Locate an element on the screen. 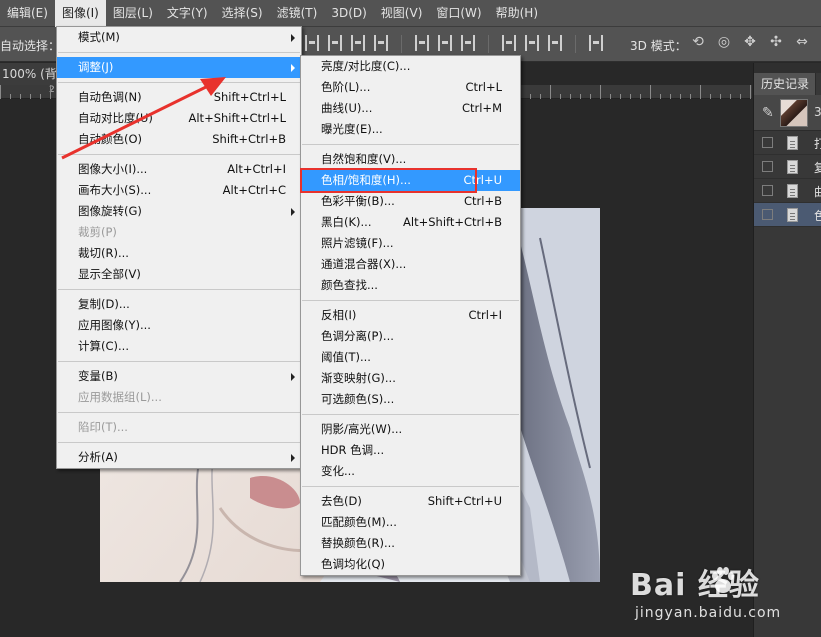  menu-item-adjust: 调整(J) is located at coordinates (179, 67).